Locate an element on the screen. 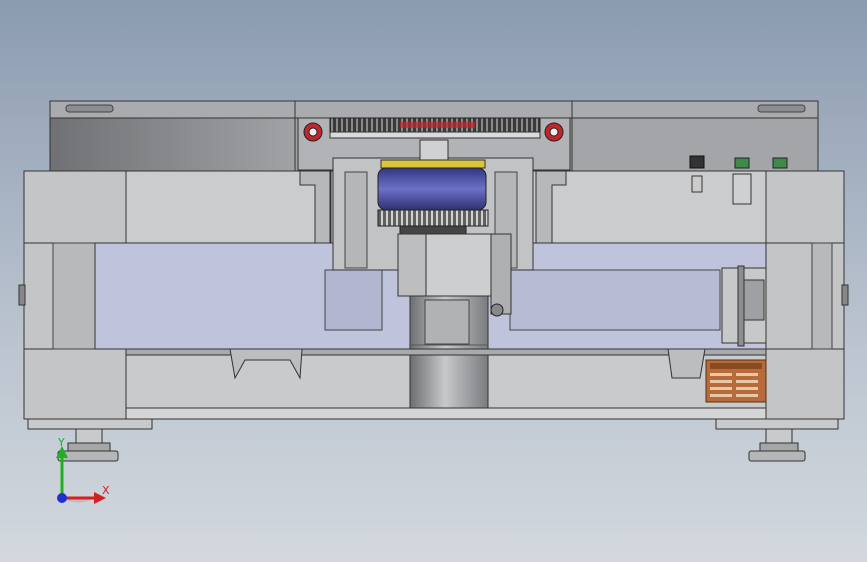 The height and width of the screenshot is (562, 867). nameplate is located at coordinates (736, 381).